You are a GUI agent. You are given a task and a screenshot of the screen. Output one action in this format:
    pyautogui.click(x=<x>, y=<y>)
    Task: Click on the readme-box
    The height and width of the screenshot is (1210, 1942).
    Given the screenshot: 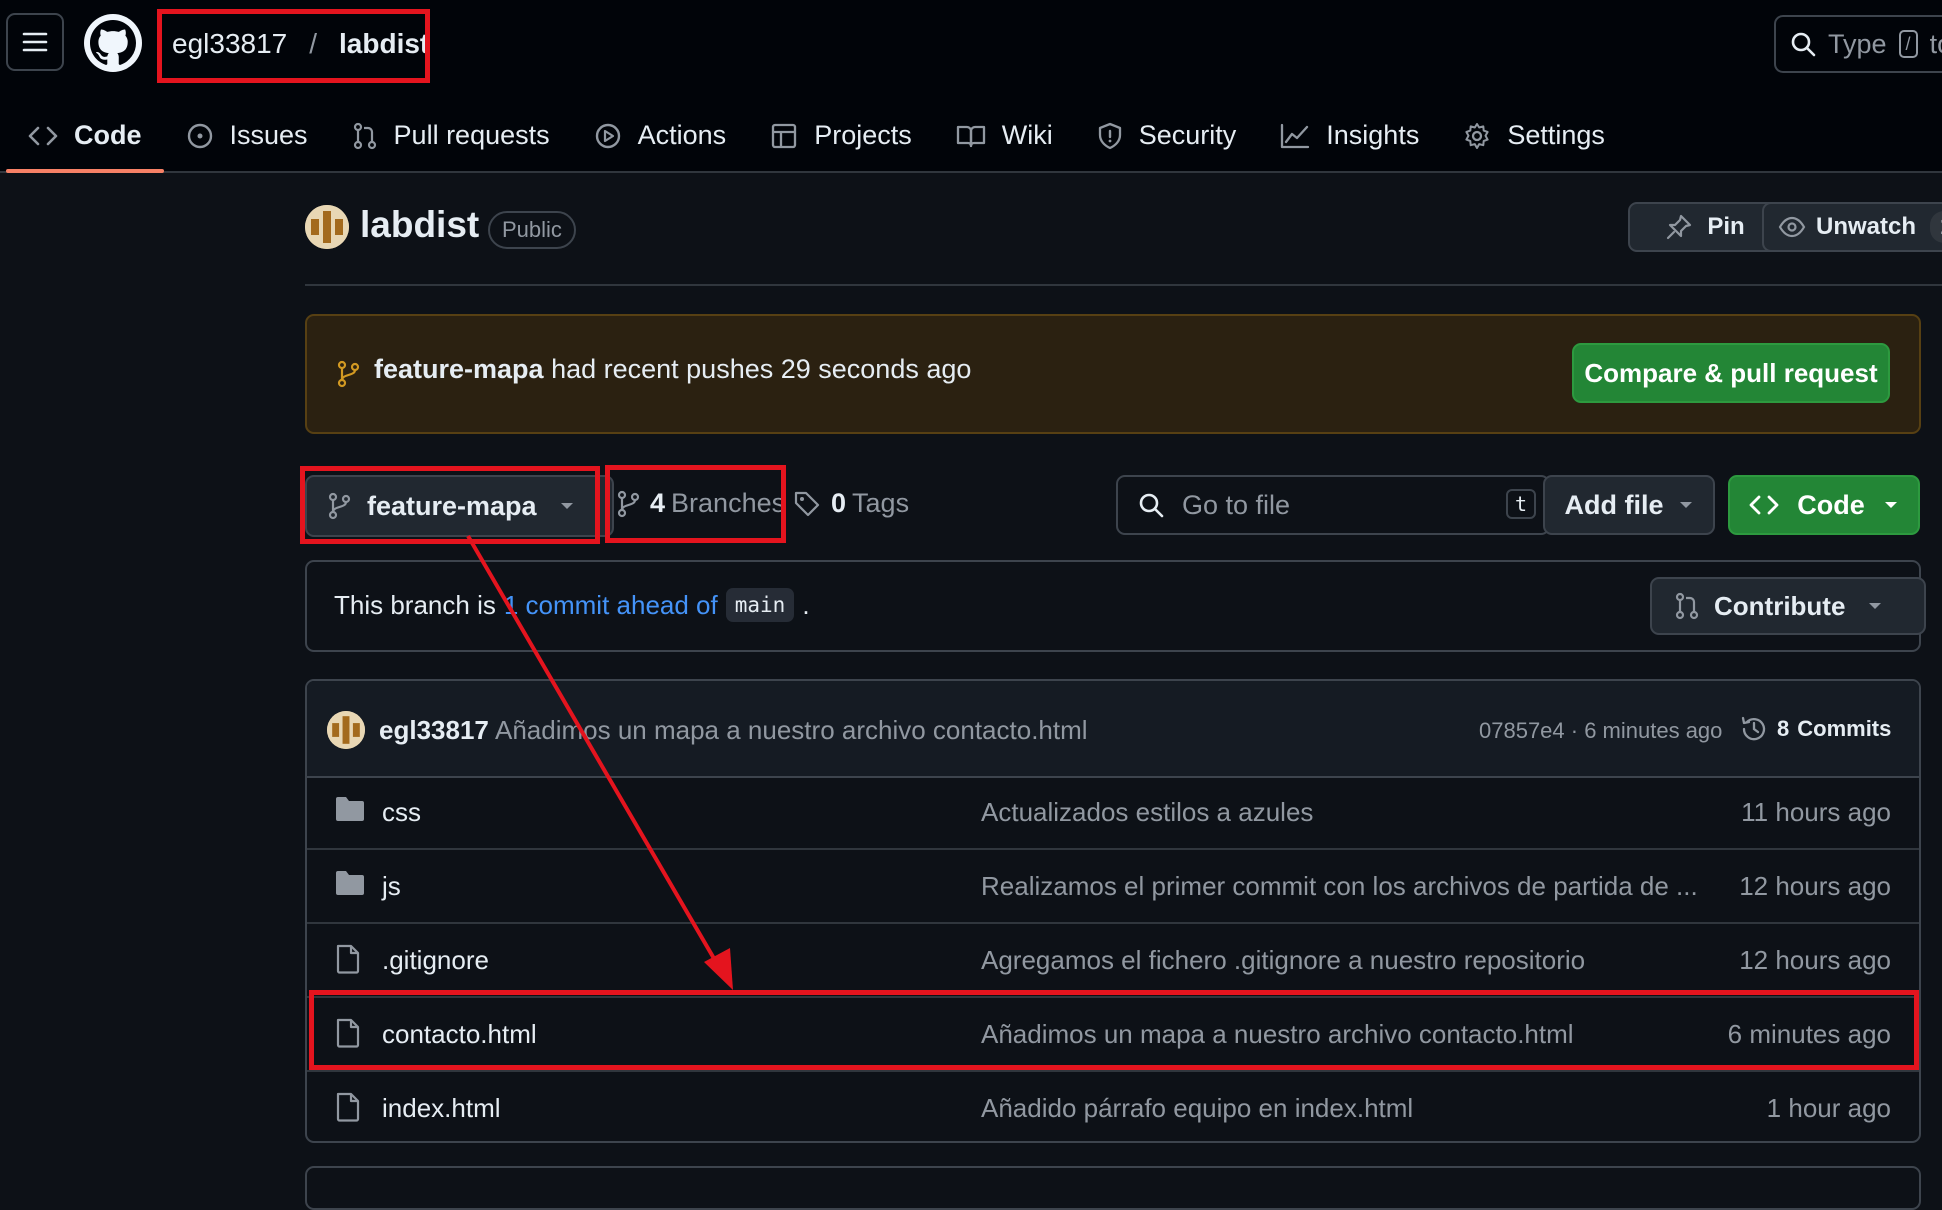 What is the action you would take?
    pyautogui.click(x=1113, y=1188)
    